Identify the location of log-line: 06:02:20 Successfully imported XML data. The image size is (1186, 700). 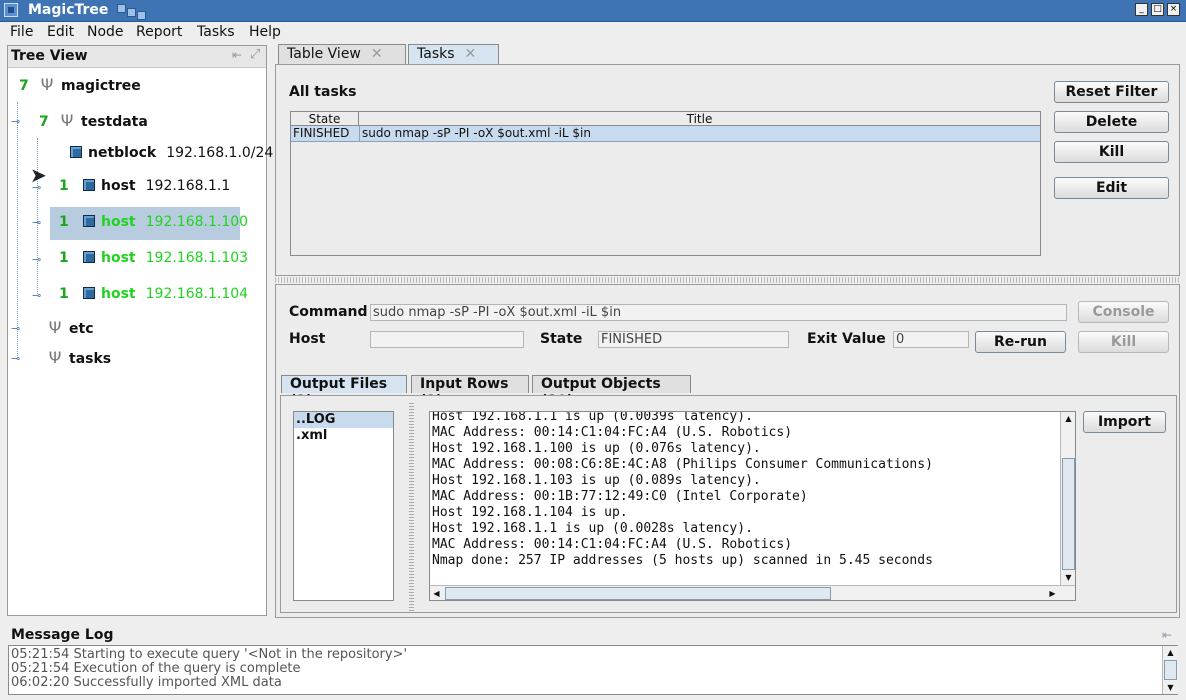
(146, 682).